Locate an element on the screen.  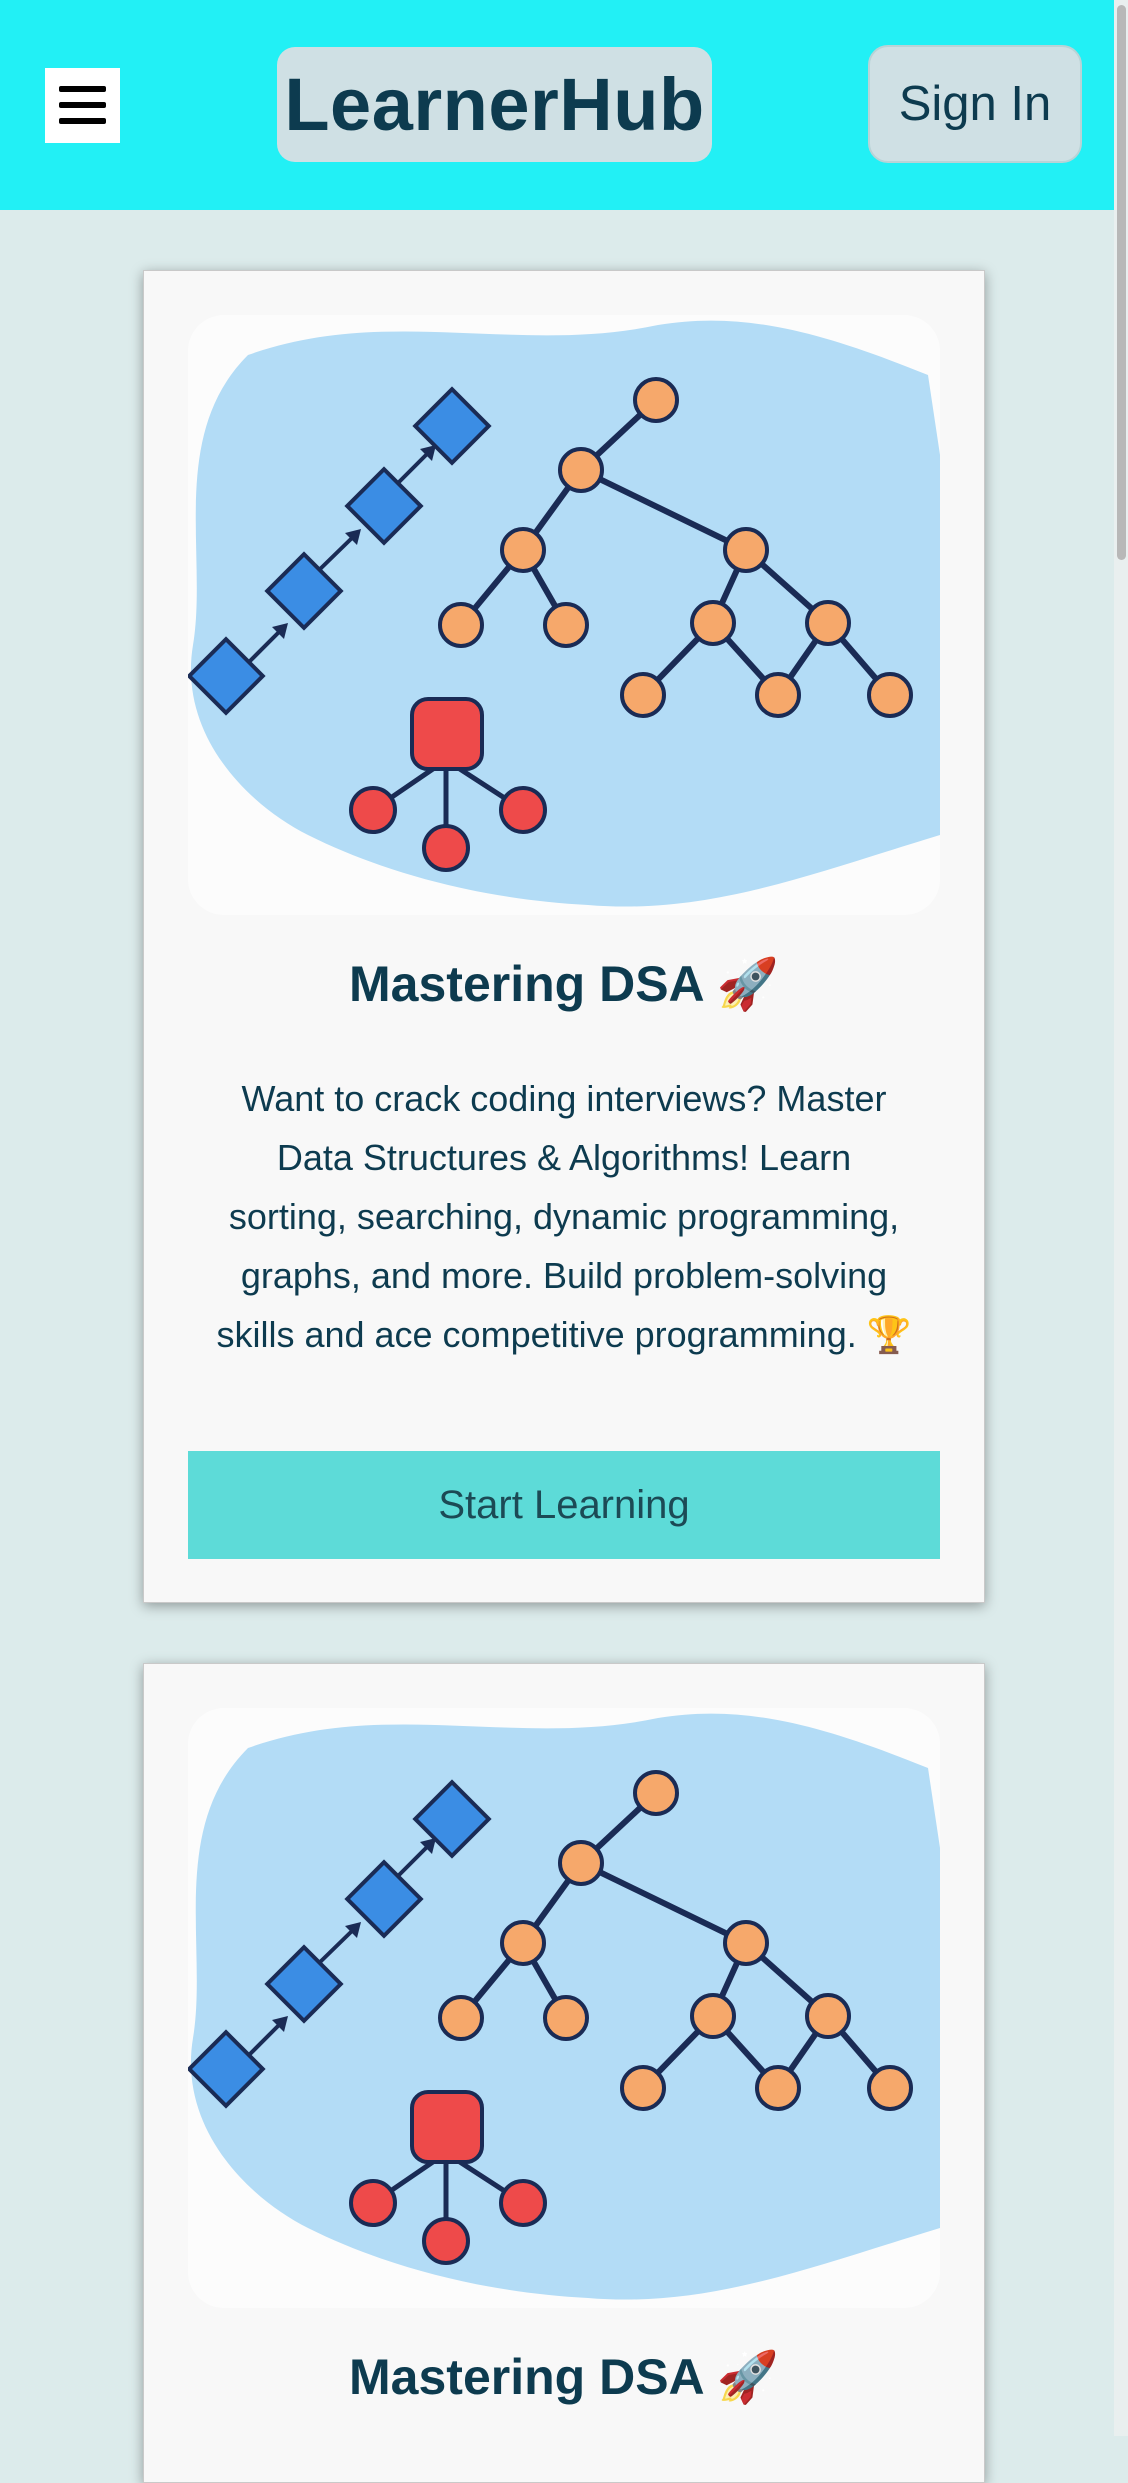
hamburger-menu-icon is located at coordinates (82, 105).